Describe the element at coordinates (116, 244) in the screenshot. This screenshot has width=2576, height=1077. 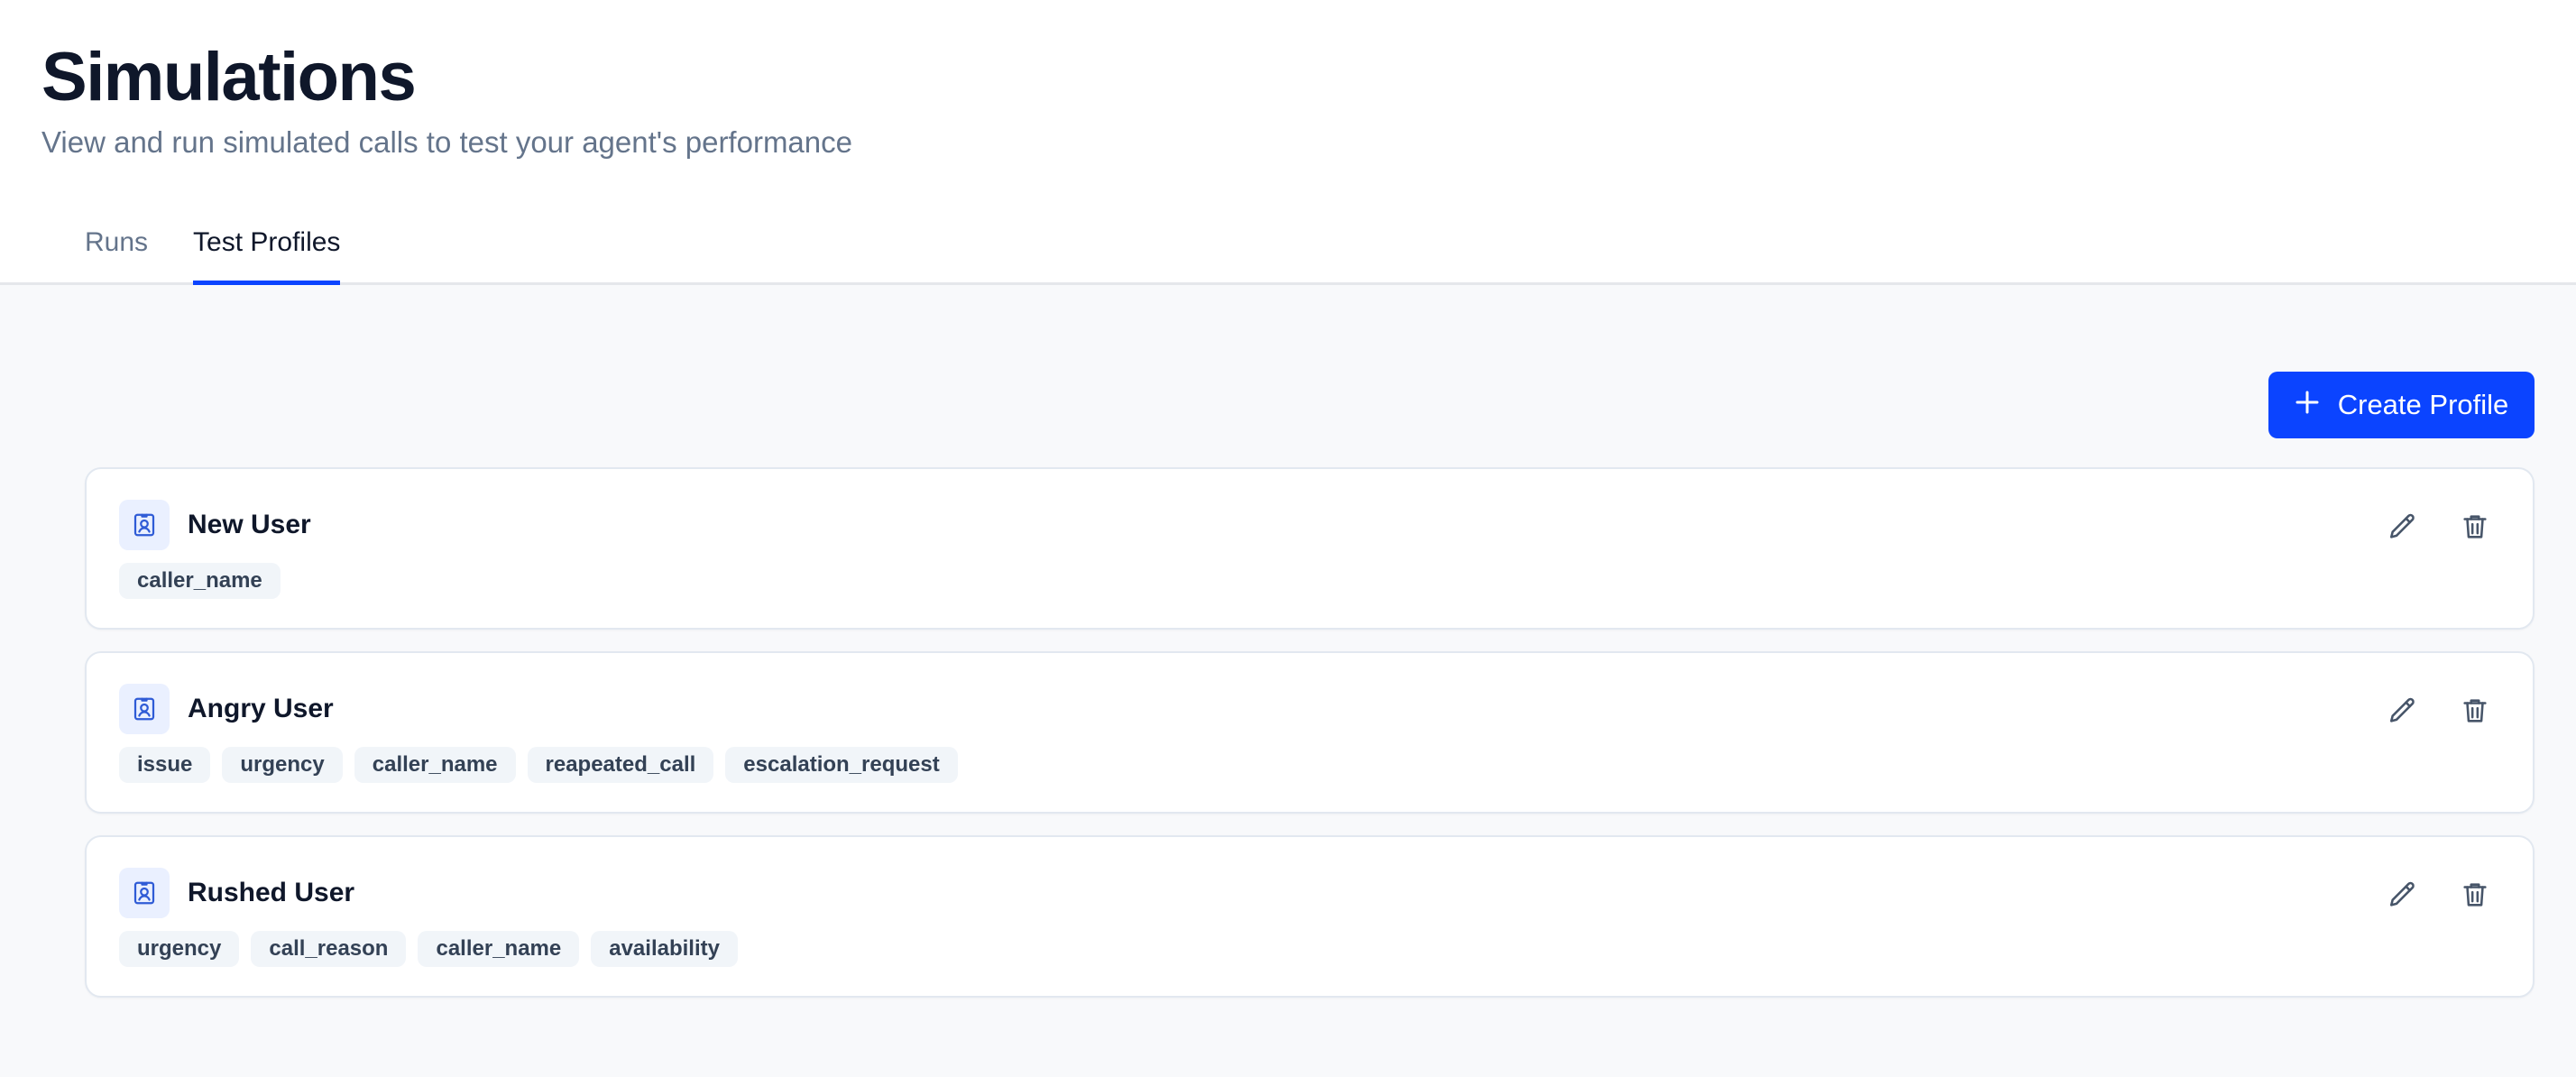
I see `tab-runs: Runs` at that location.